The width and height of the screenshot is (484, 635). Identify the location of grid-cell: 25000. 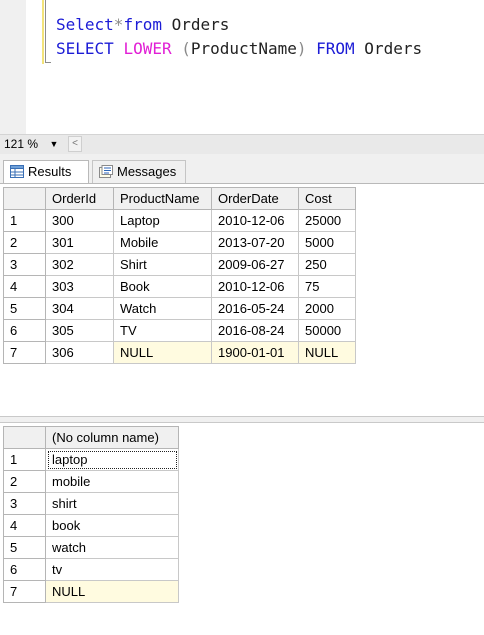
(327, 220).